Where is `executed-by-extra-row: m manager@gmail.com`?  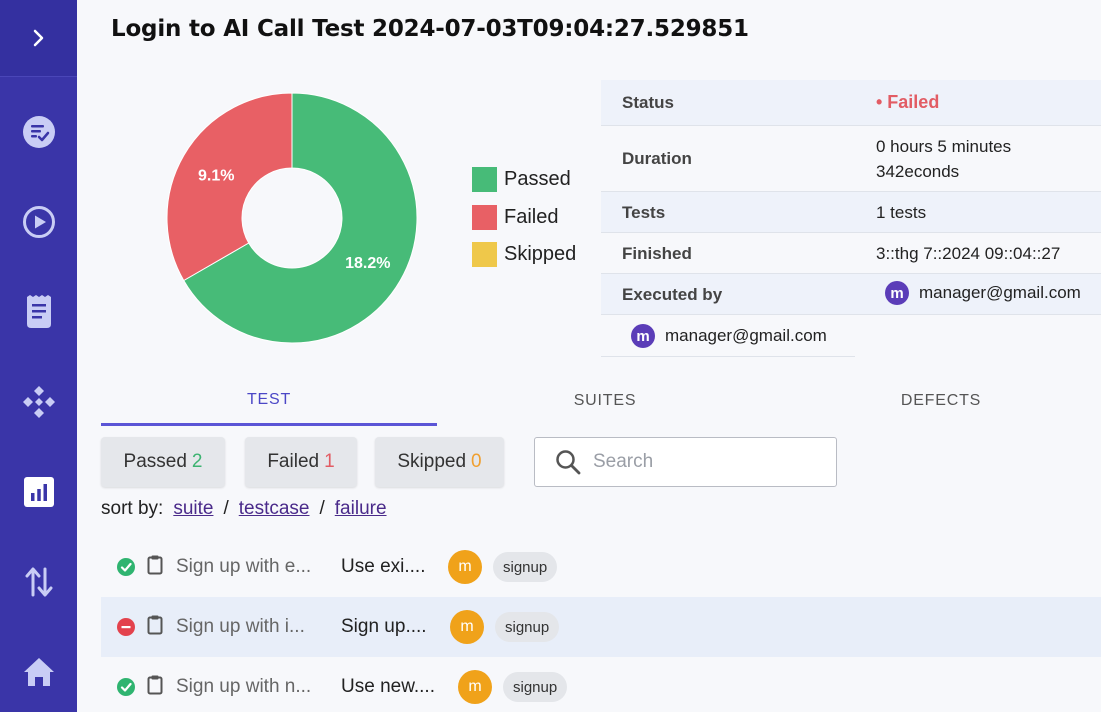
executed-by-extra-row: m manager@gmail.com is located at coordinates (728, 336).